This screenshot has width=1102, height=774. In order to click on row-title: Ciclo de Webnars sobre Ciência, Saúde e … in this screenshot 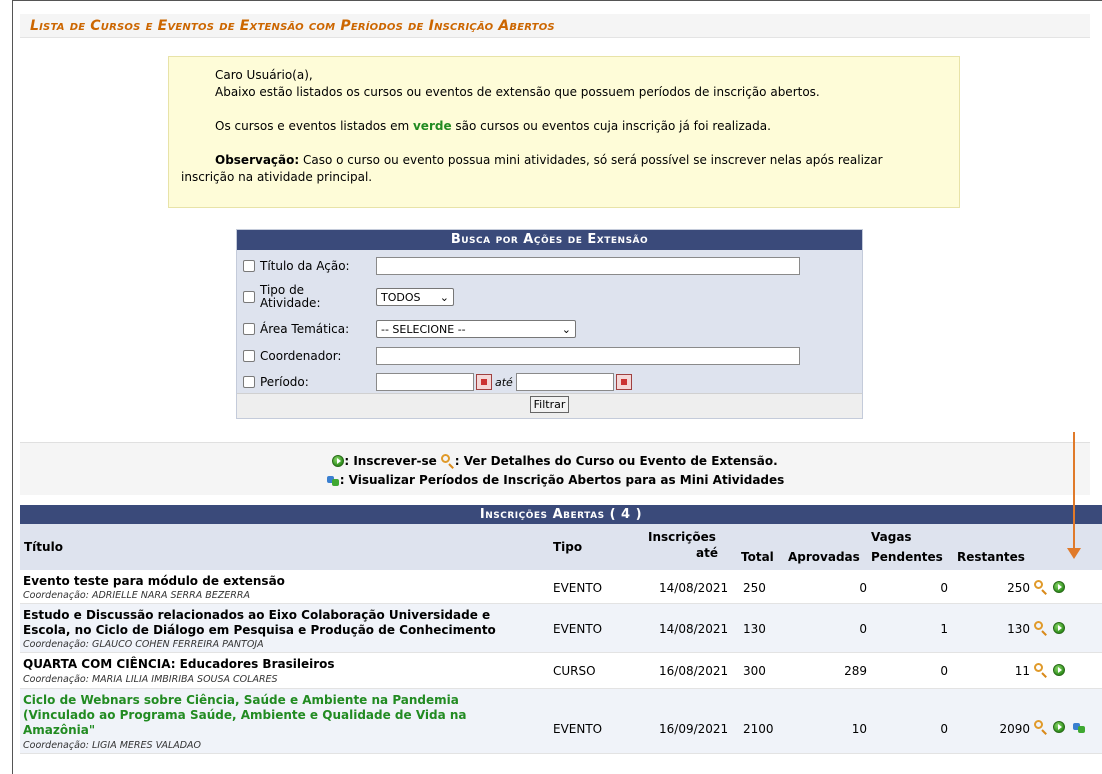, I will do `click(278, 715)`.